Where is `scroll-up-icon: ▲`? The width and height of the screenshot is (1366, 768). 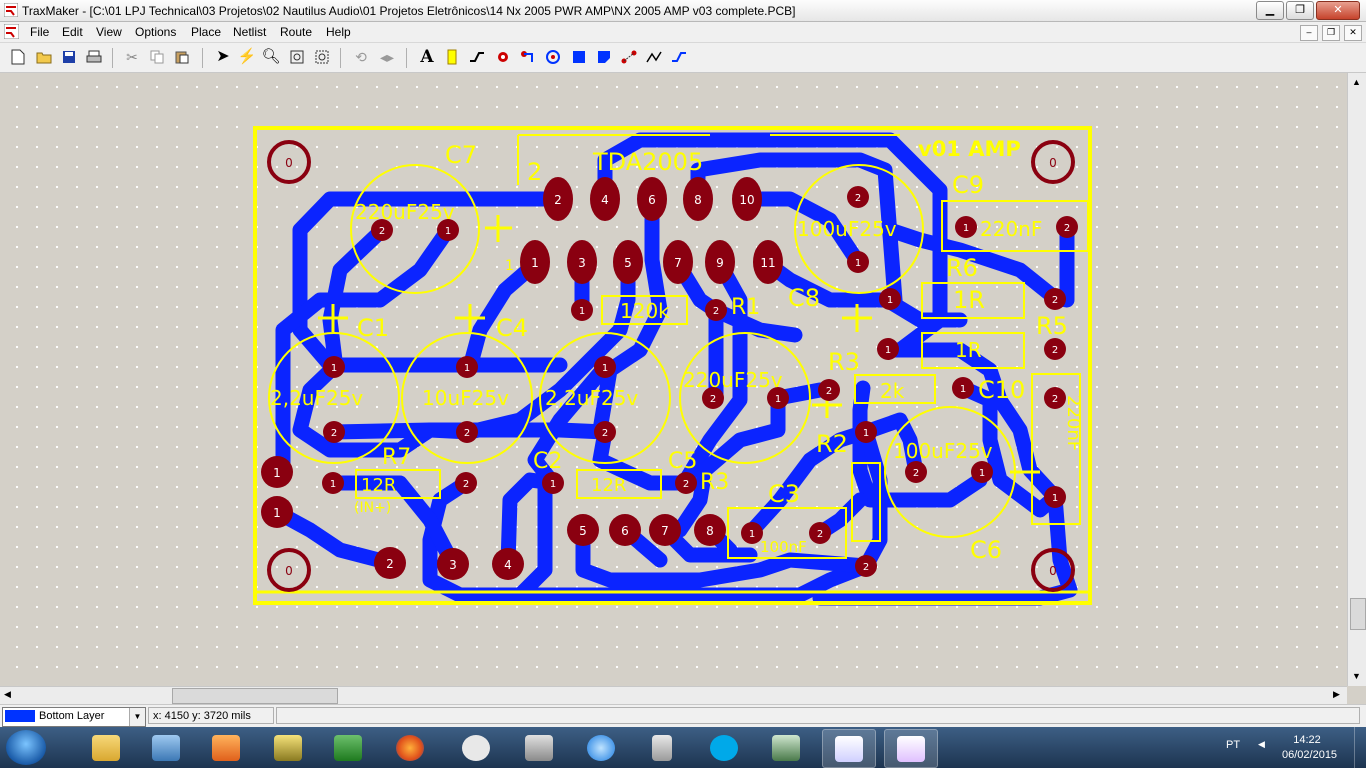
scroll-up-icon: ▲ is located at coordinates (1356, 82).